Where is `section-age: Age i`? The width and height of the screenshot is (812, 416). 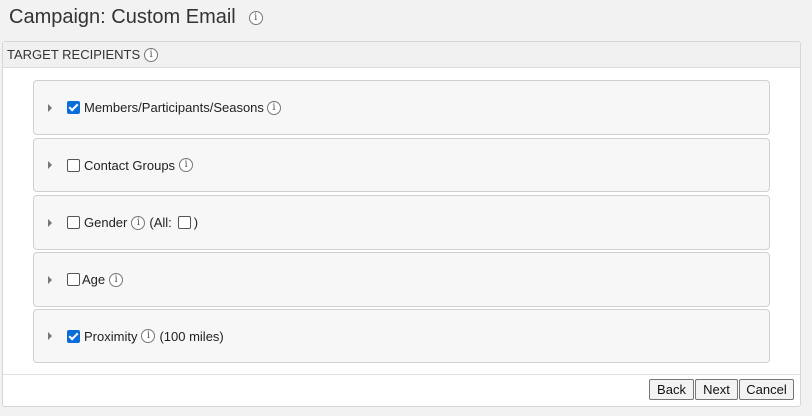 section-age: Age i is located at coordinates (401, 279).